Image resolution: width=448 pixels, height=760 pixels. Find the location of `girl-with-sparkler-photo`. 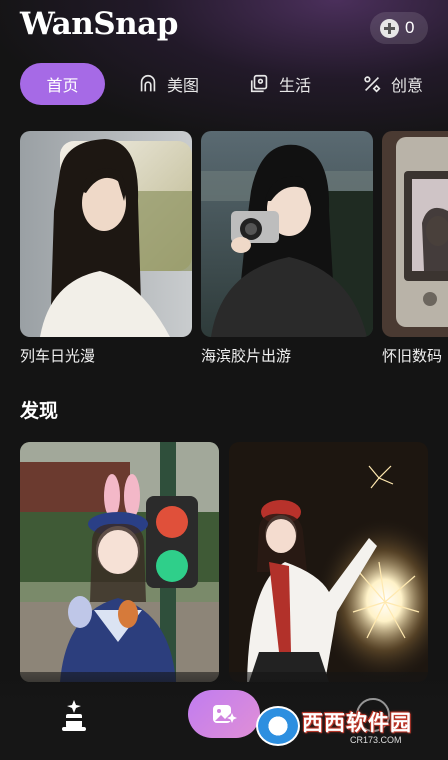

girl-with-sparkler-photo is located at coordinates (328, 562).